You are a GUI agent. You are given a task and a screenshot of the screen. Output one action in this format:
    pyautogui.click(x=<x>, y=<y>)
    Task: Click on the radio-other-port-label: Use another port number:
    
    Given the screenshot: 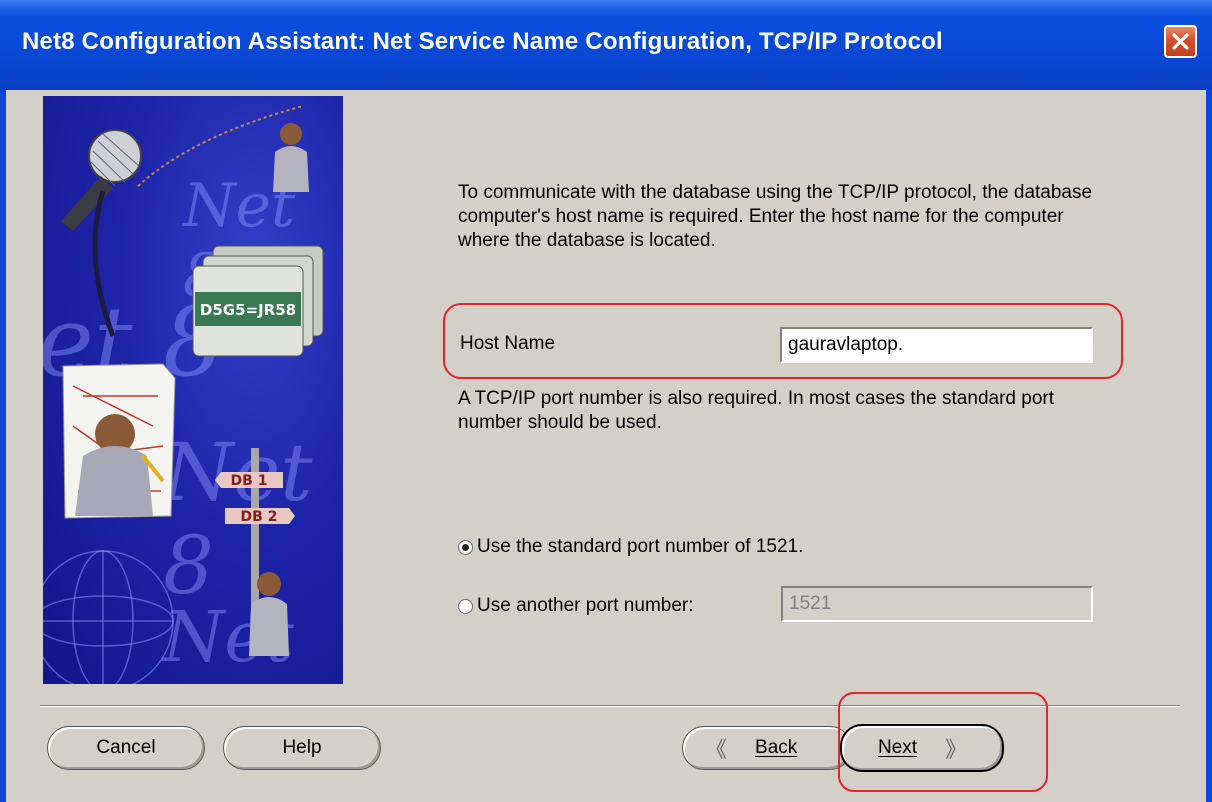 What is the action you would take?
    pyautogui.click(x=585, y=605)
    